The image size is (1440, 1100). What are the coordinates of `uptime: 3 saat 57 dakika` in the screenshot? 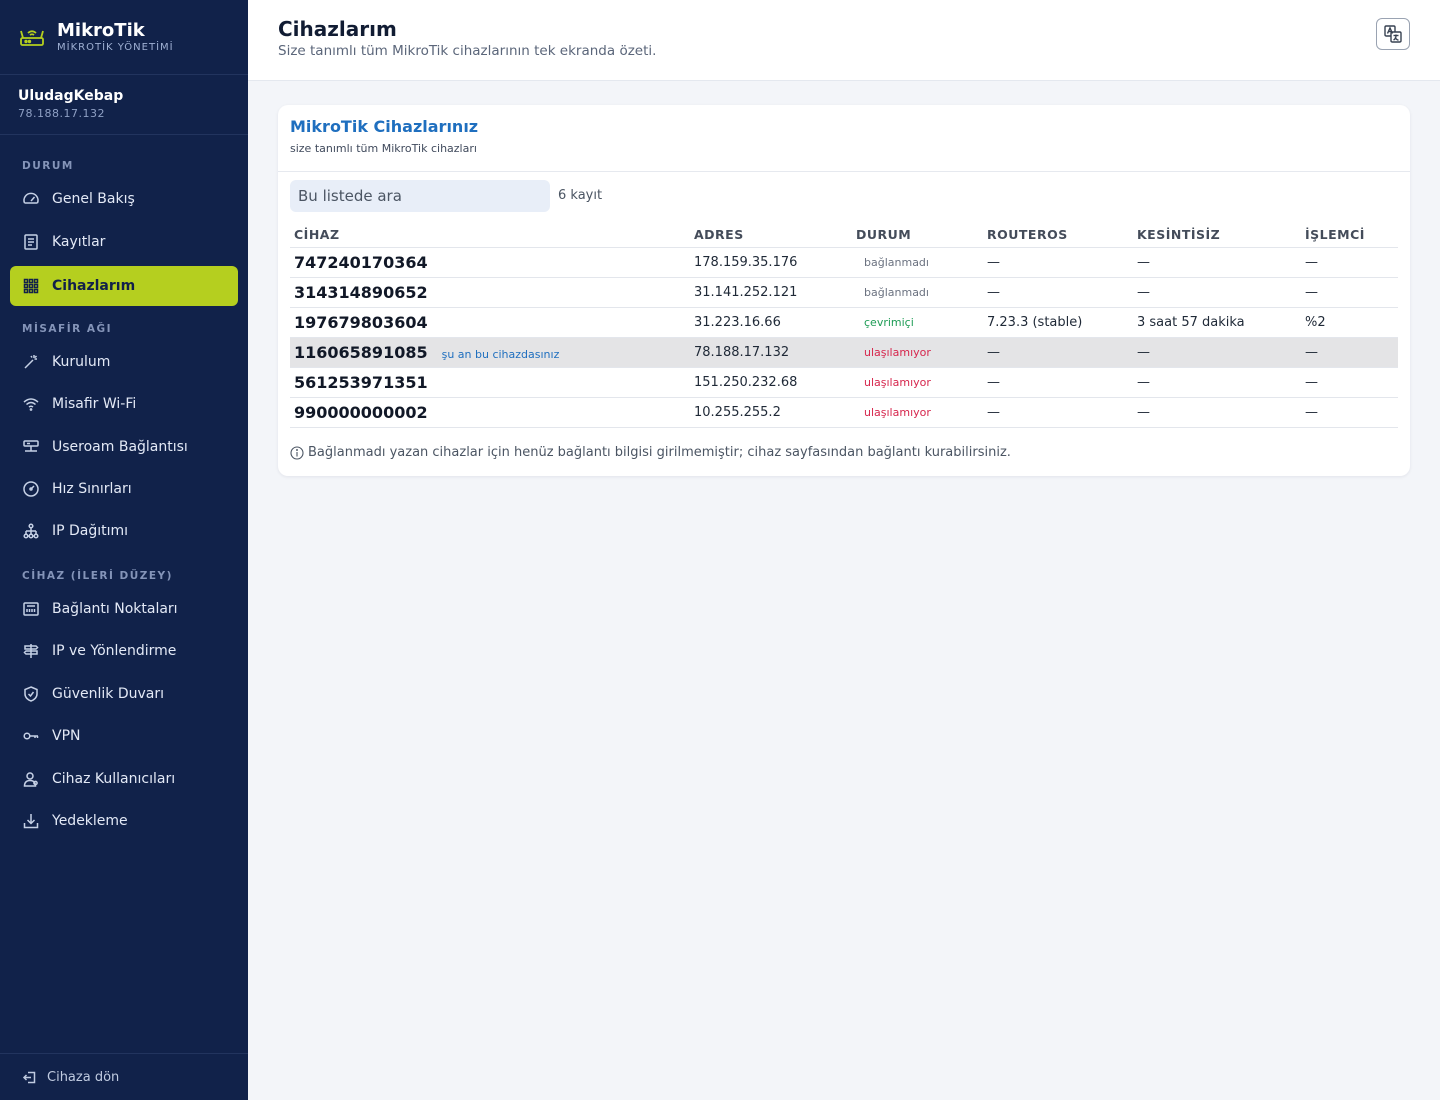 It's located at (1217, 322).